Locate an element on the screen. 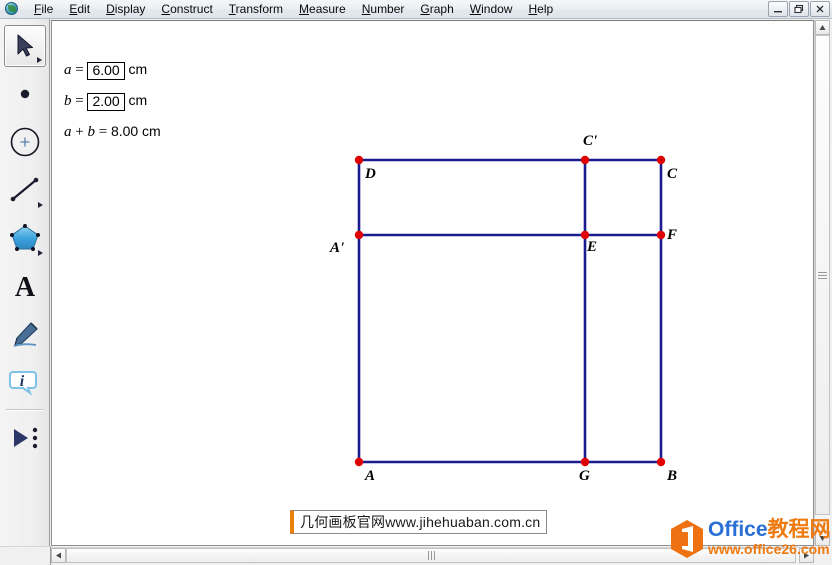  close-icon is located at coordinates (820, 9).